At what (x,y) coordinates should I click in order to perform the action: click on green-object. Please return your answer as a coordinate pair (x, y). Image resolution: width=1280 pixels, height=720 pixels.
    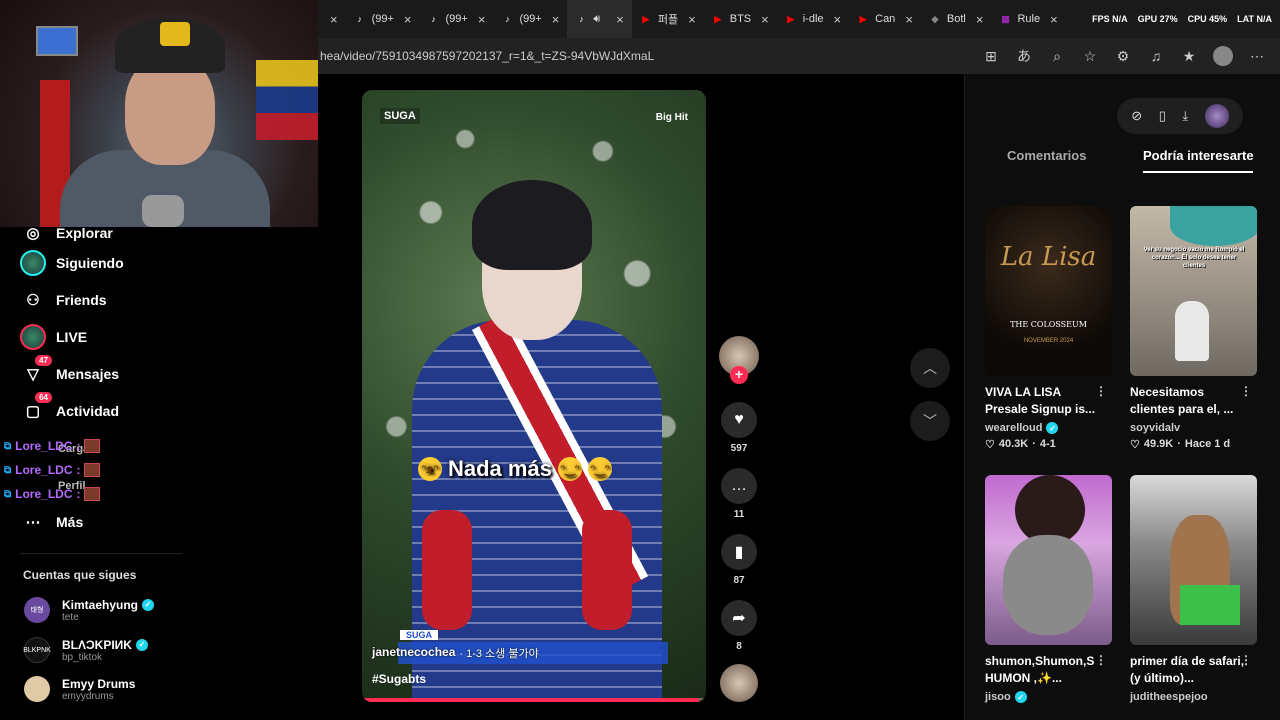
    Looking at the image, I should click on (1210, 605).